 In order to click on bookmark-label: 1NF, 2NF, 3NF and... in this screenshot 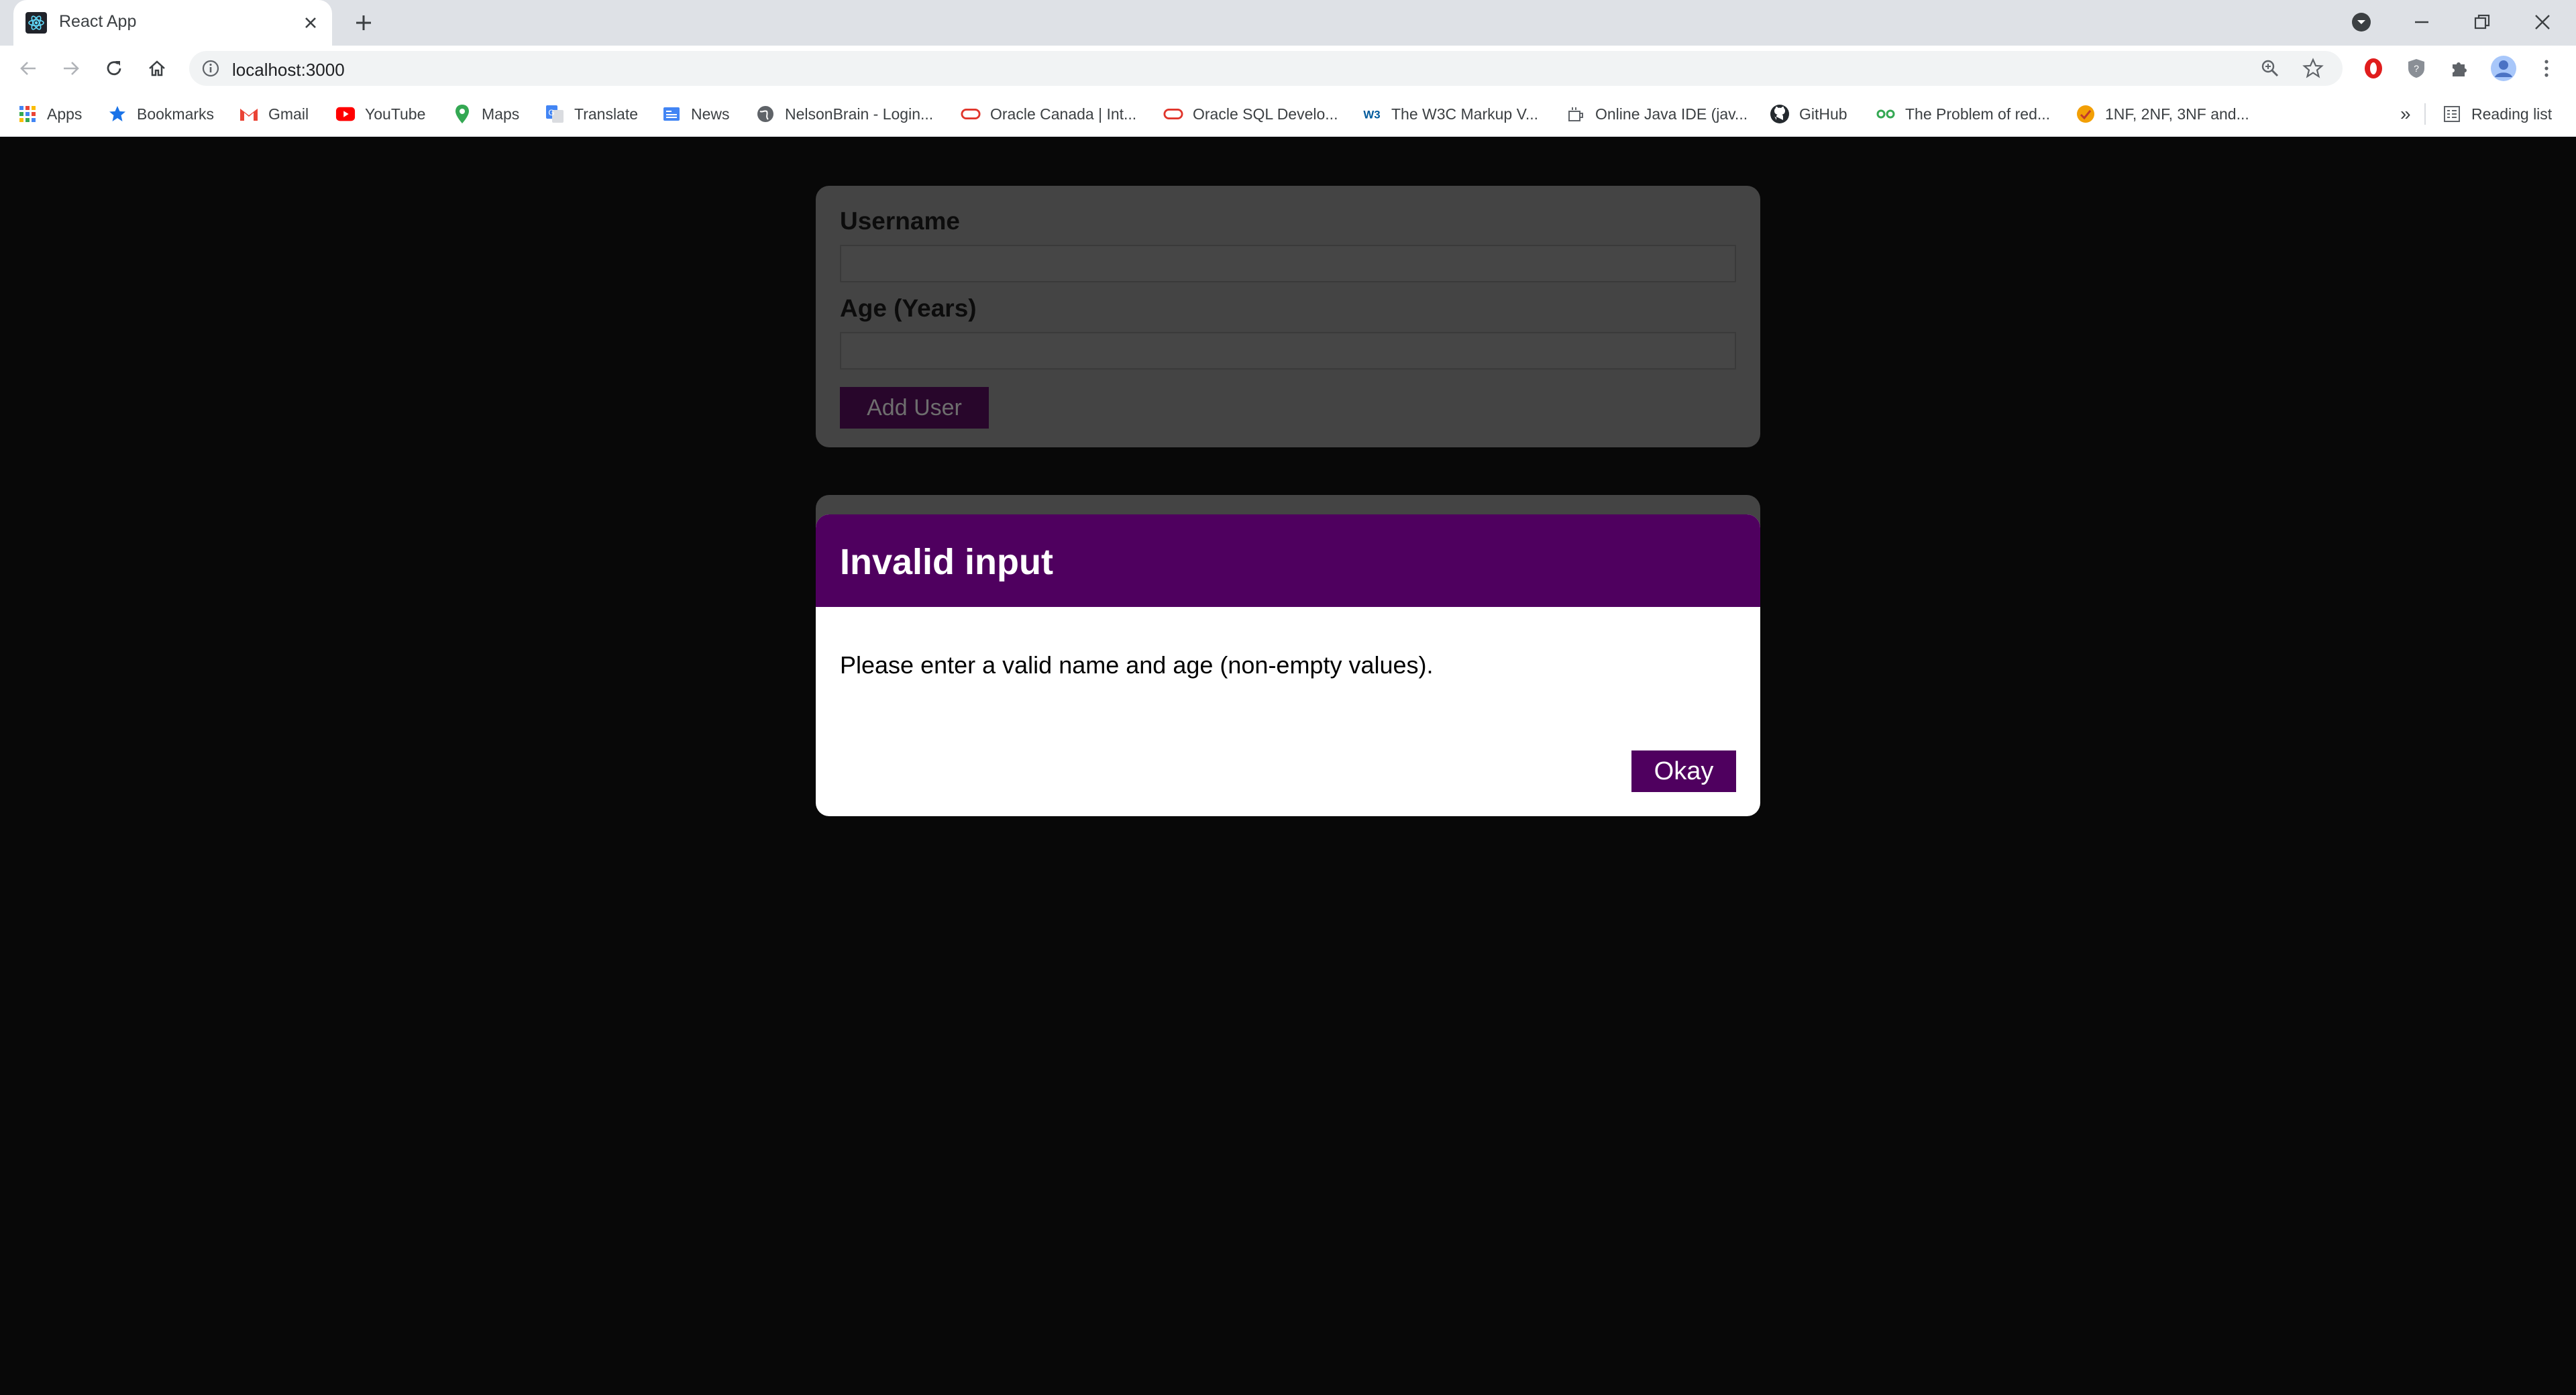, I will do `click(2177, 114)`.